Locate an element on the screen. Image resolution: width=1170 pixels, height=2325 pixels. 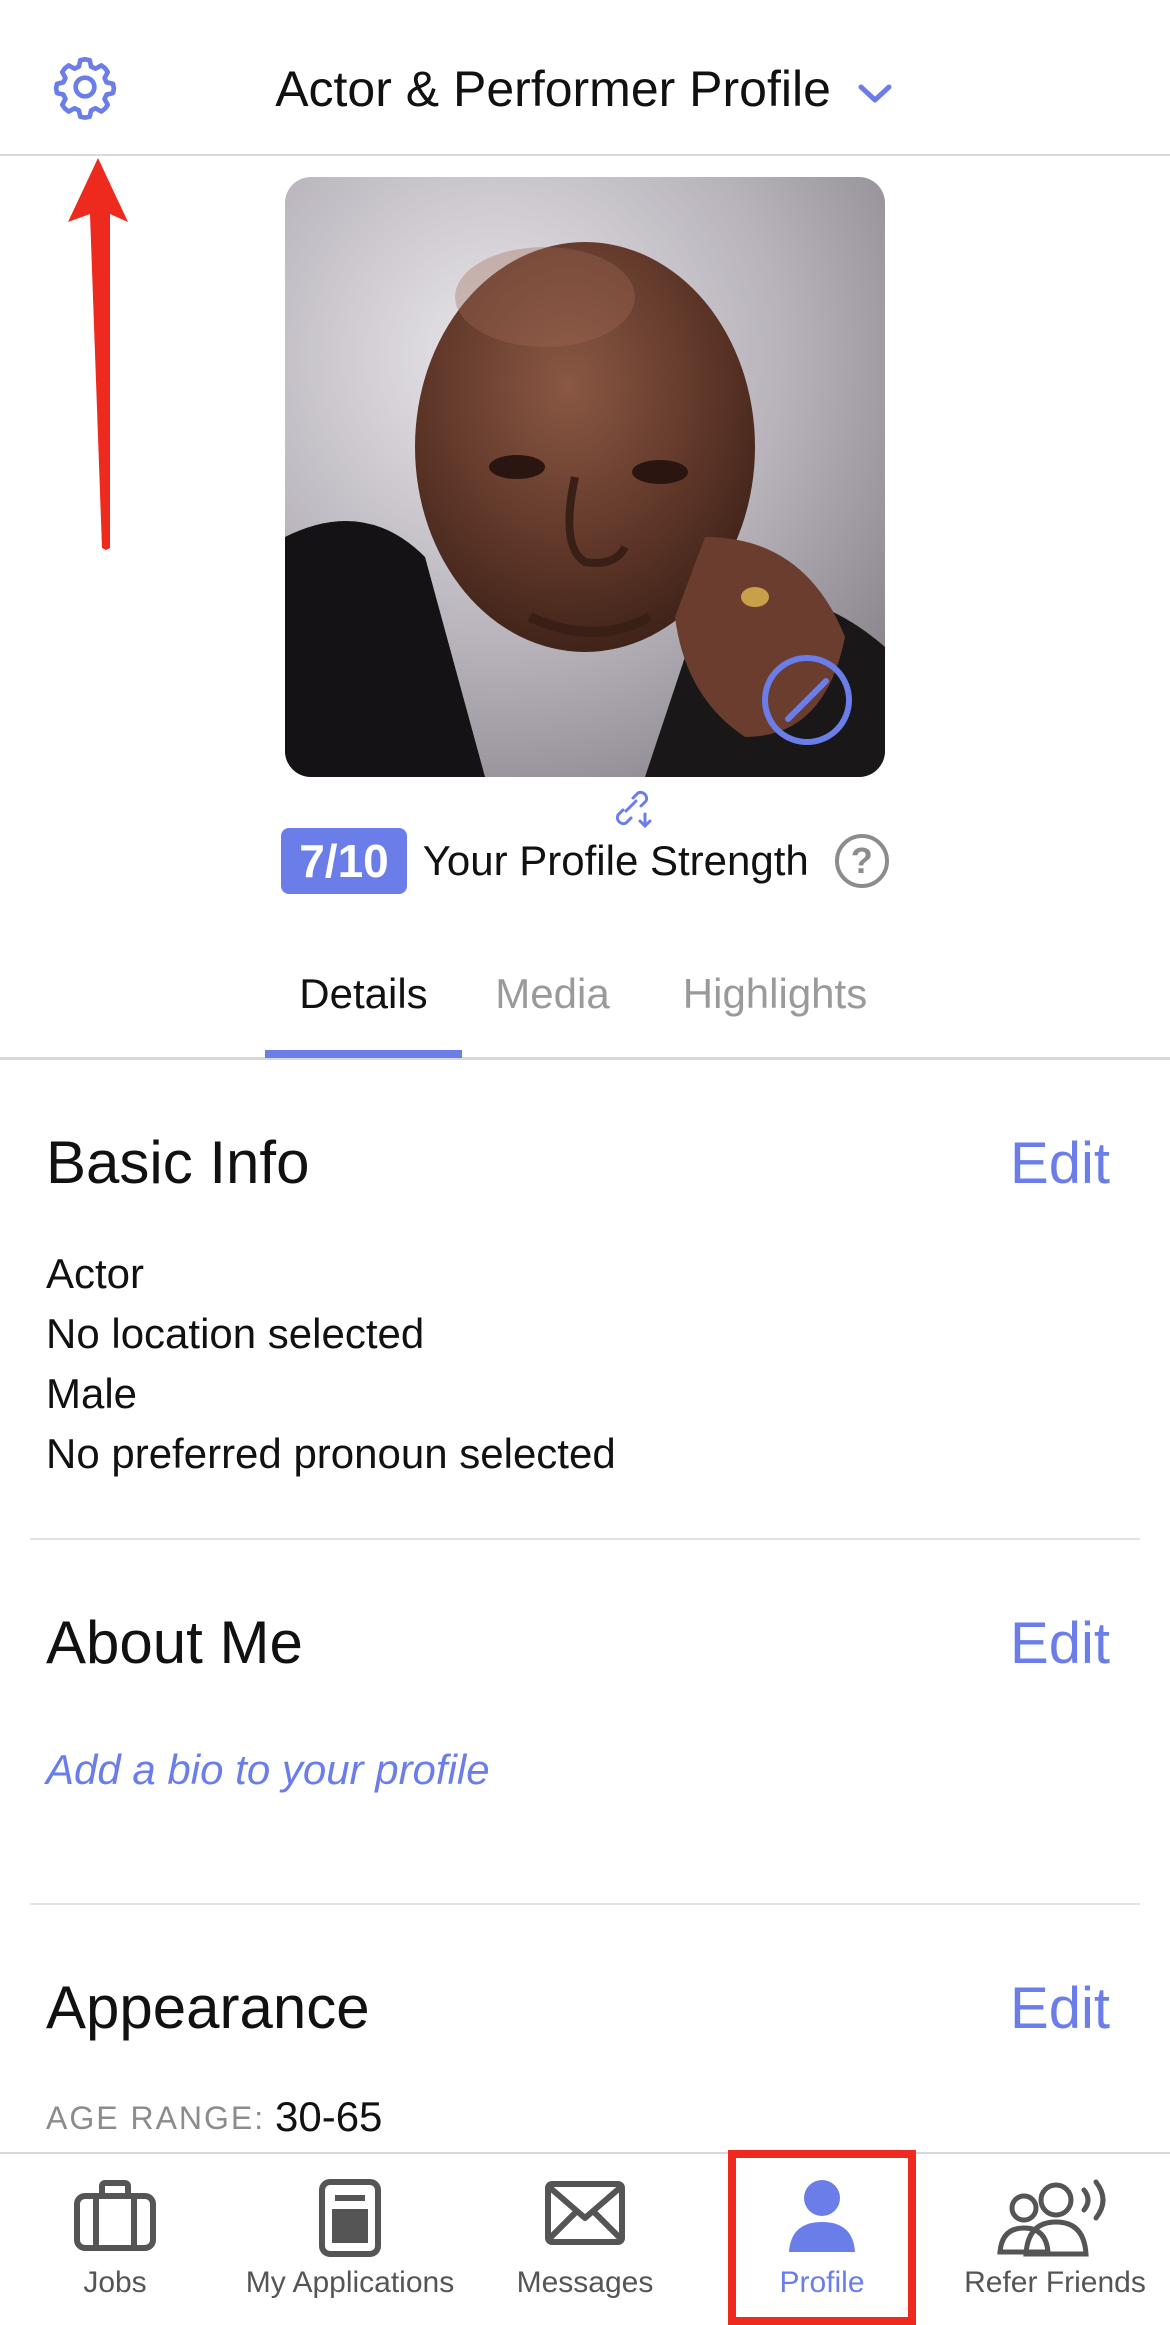
tabbar-item-my-applications: My Applications is located at coordinates (350, 2239).